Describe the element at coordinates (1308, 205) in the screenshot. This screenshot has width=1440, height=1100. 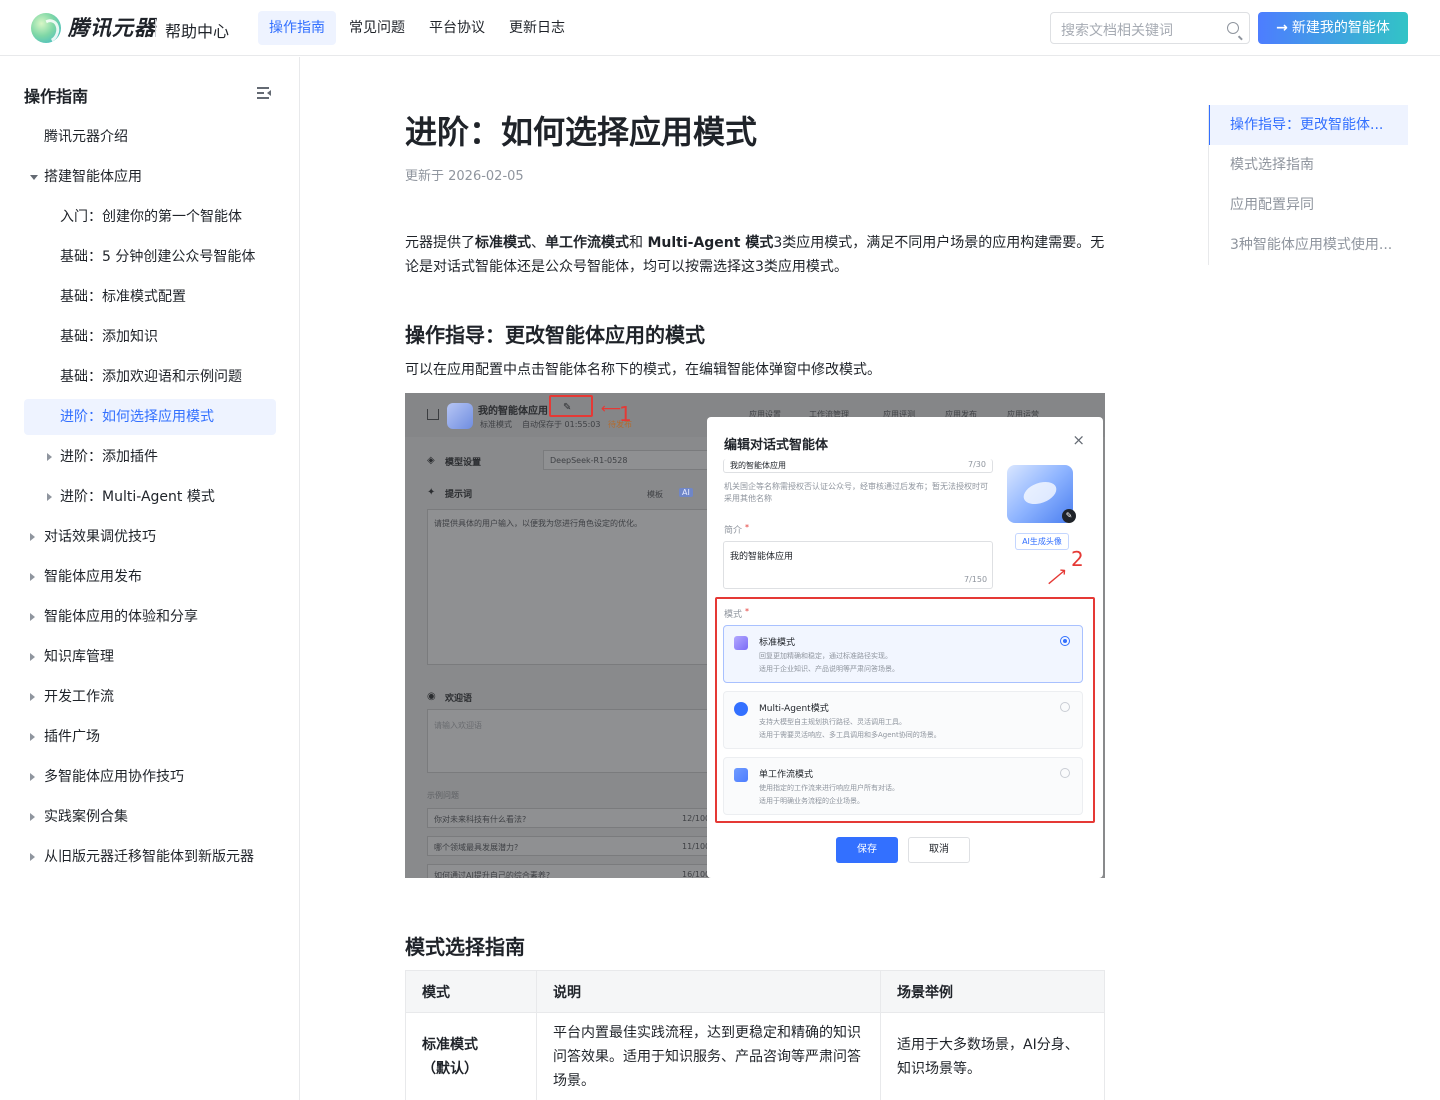
I see `toc-item: 应用配置异同` at that location.